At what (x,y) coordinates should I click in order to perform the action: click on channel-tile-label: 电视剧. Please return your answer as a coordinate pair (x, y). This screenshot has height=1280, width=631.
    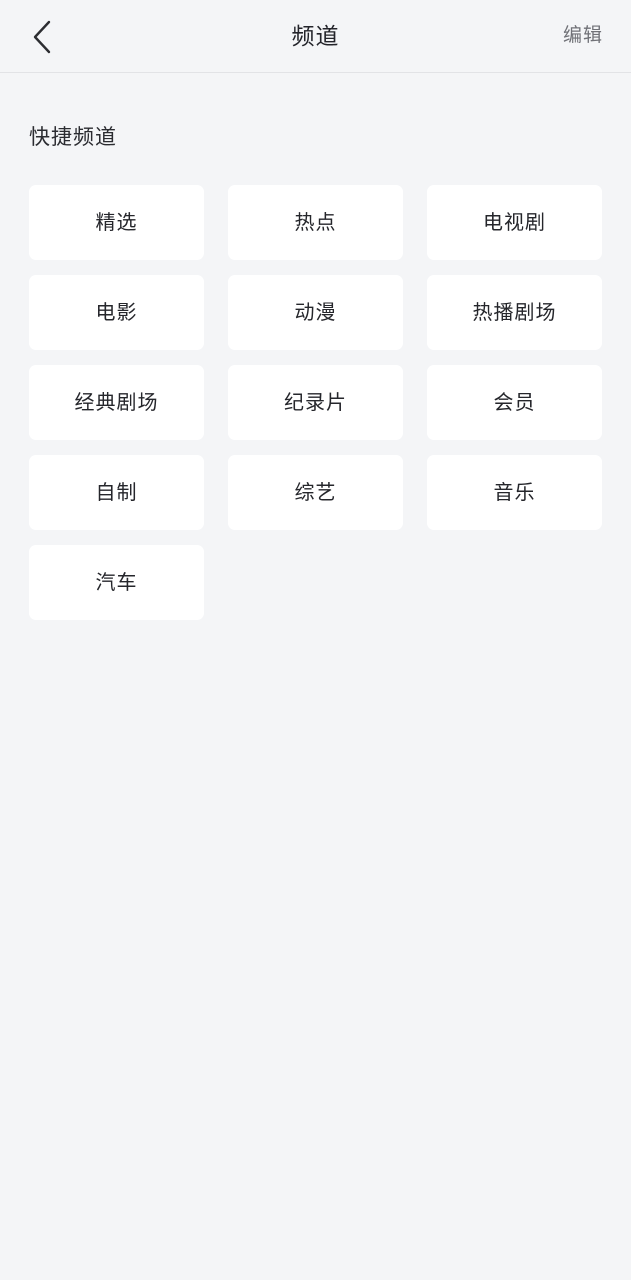
    Looking at the image, I should click on (514, 222).